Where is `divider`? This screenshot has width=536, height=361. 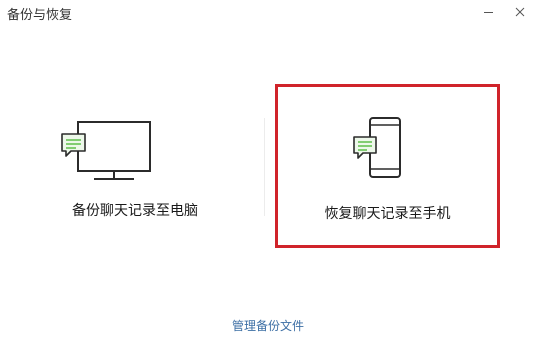 divider is located at coordinates (264, 167).